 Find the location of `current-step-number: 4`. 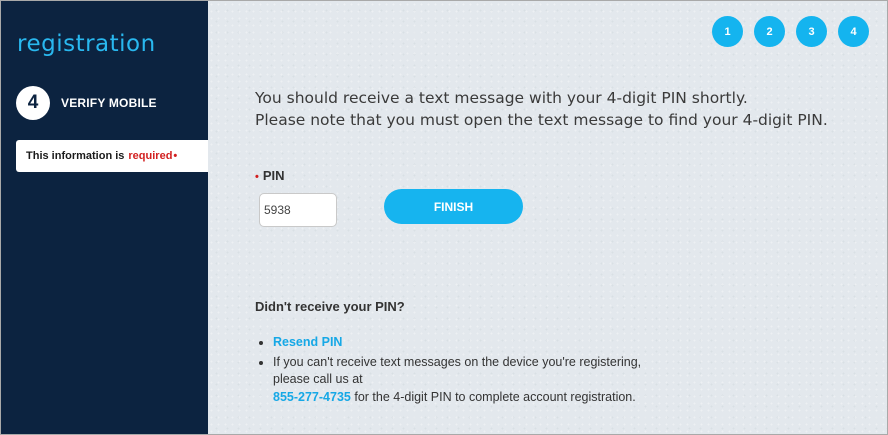

current-step-number: 4 is located at coordinates (33, 103).